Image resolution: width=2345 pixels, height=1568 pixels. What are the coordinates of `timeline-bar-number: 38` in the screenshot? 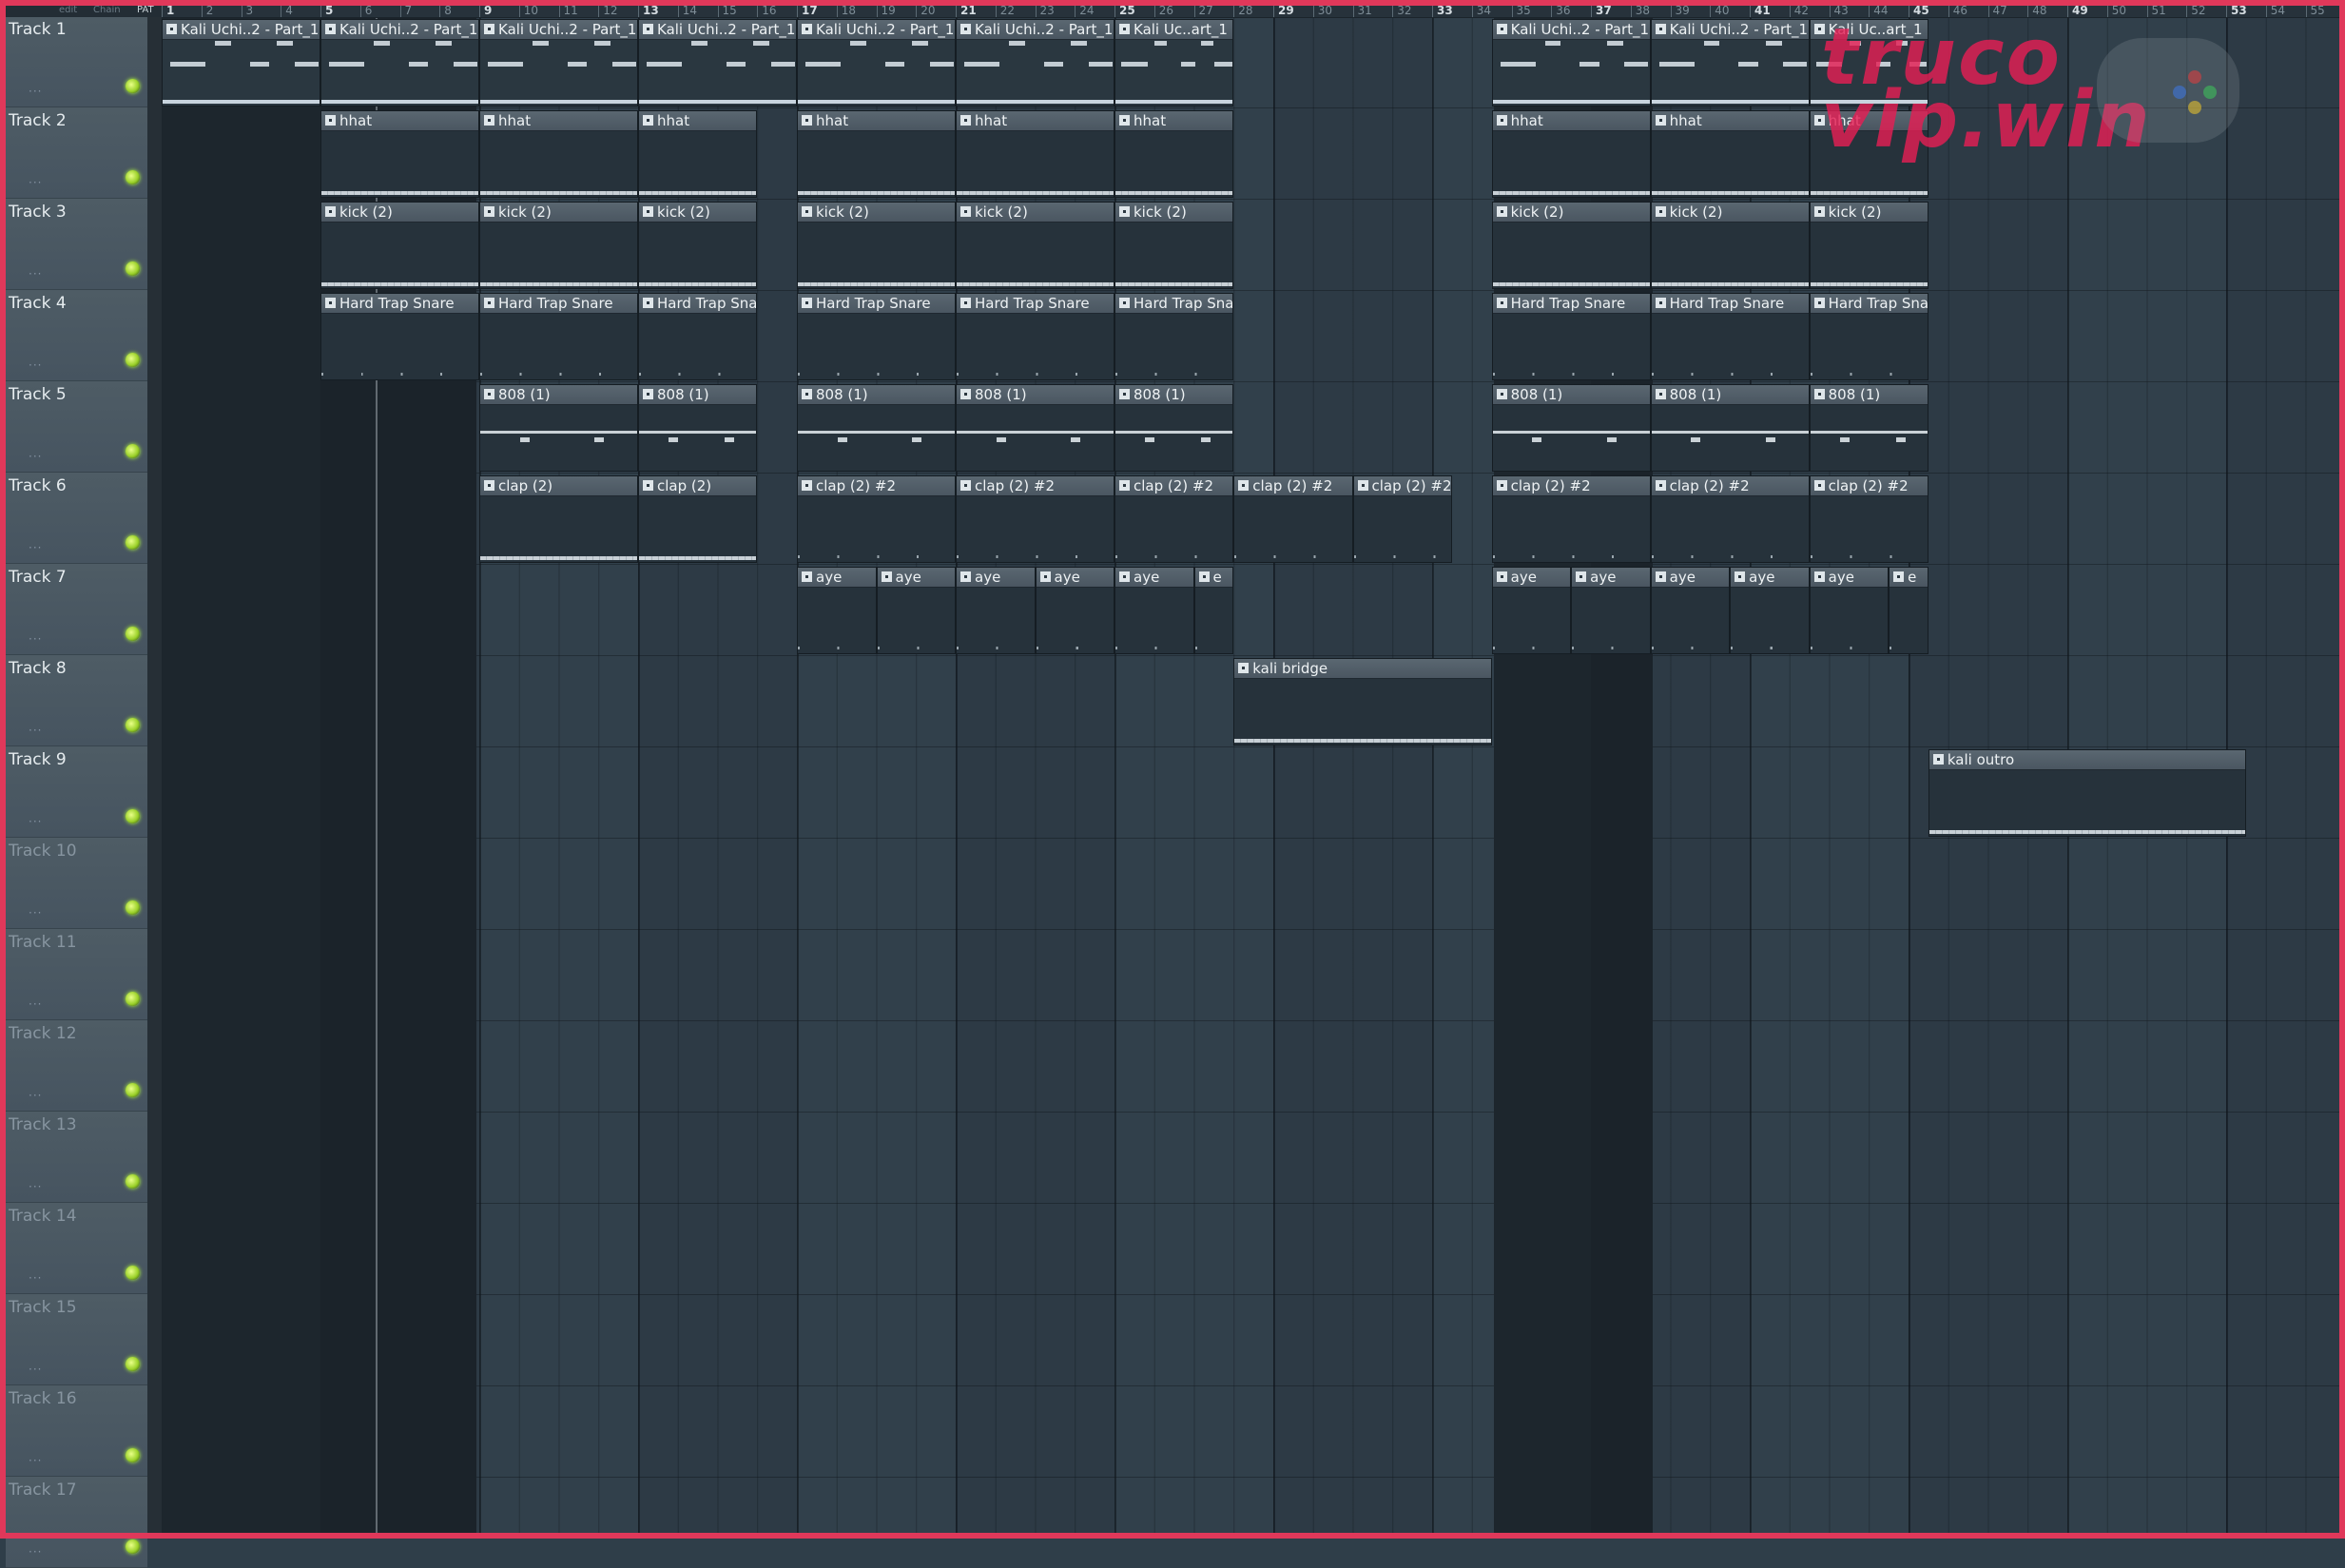 It's located at (1640, 10).